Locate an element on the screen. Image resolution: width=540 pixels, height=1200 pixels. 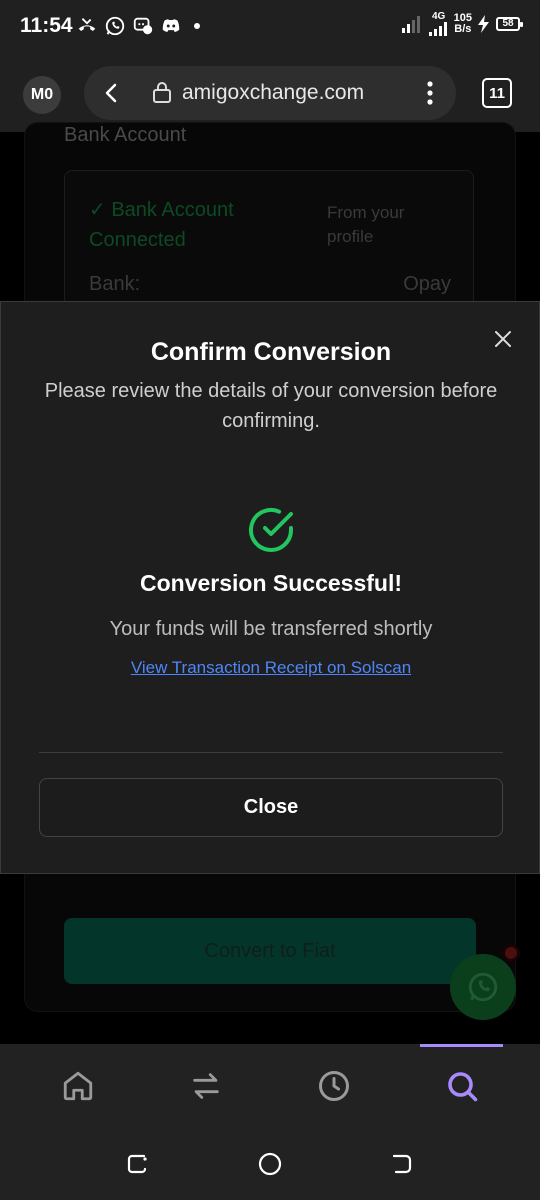
browser-toolbar: M0 amigoxchange.com 11 is located at coordinates (270, 94).